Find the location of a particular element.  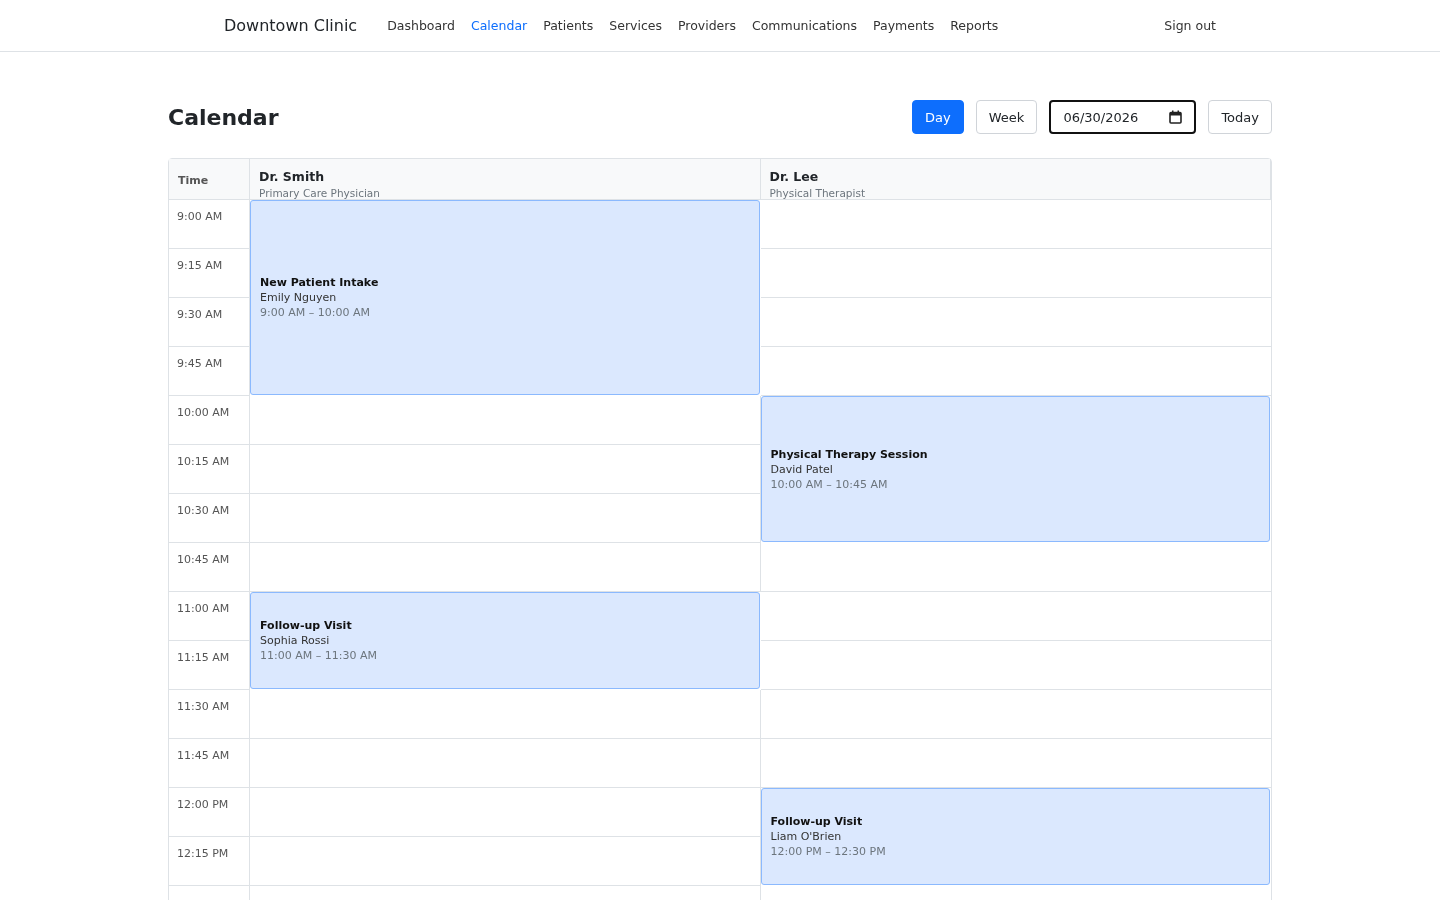

appointment-time: 10:00 AM – 10:45 AM is located at coordinates (829, 484).